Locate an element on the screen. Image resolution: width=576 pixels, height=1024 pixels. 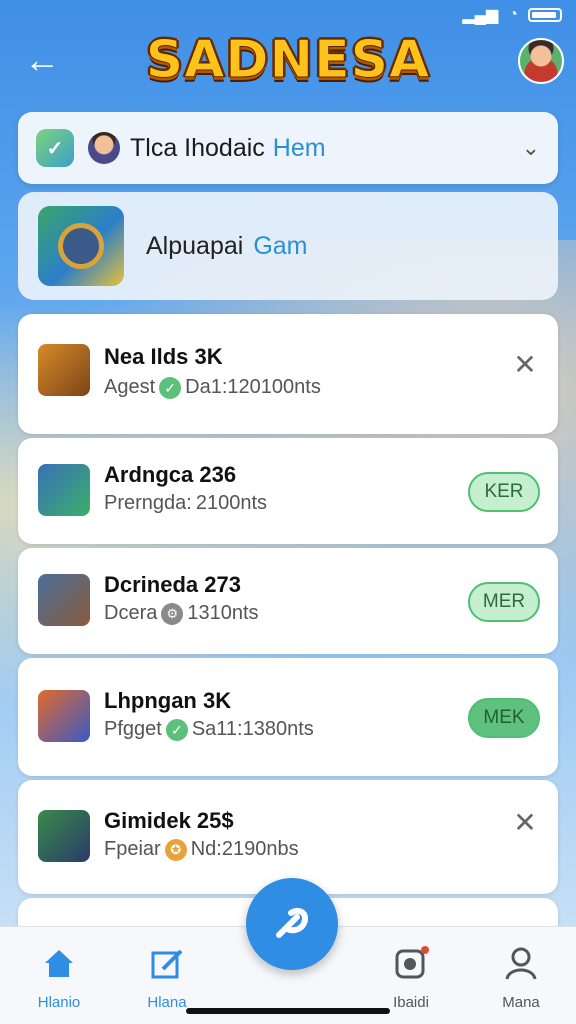
battery-icon is located at coordinates (545, 15).